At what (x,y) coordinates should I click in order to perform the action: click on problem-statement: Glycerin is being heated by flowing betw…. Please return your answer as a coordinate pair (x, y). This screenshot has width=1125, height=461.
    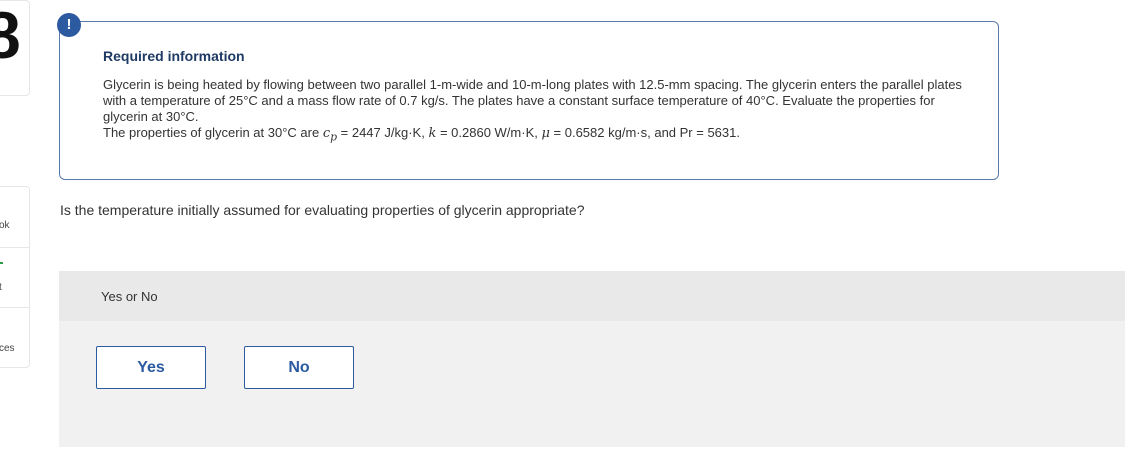
    Looking at the image, I should click on (532, 100).